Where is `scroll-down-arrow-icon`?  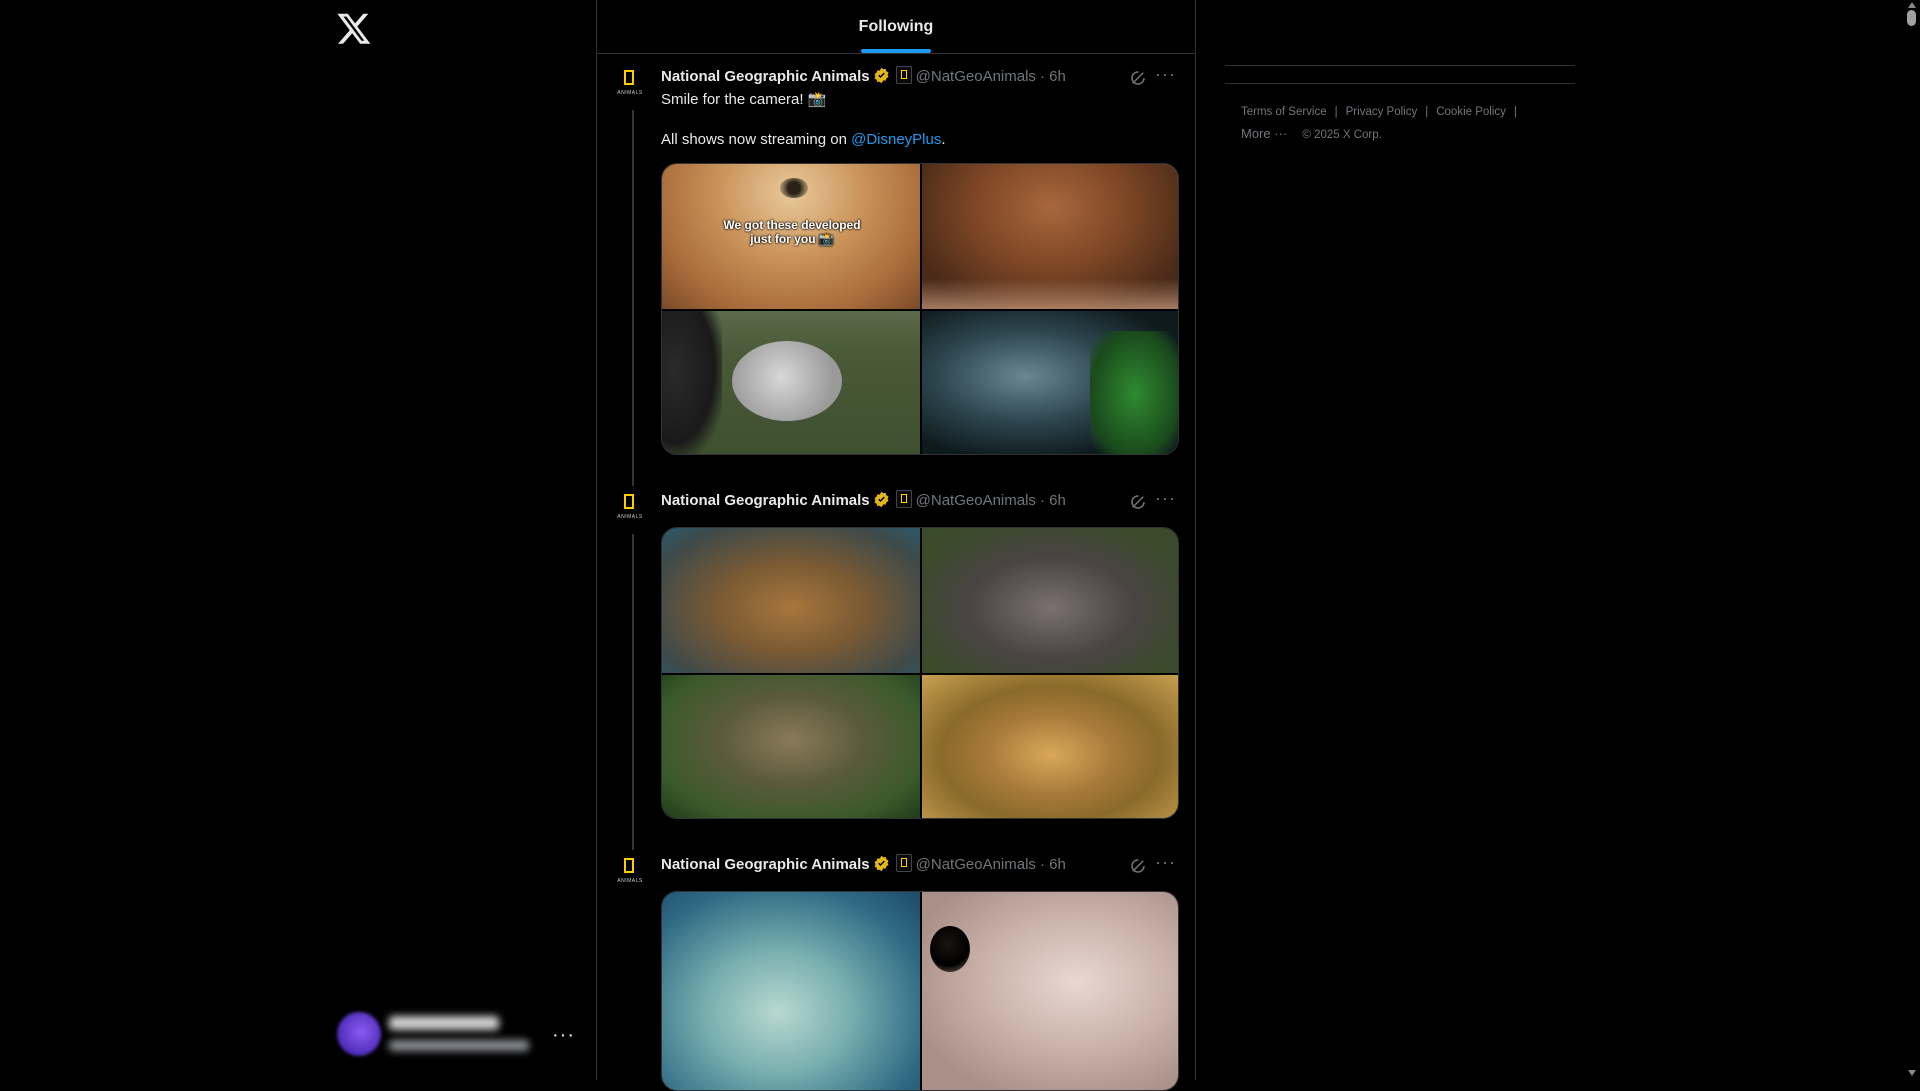
scroll-down-arrow-icon is located at coordinates (1912, 1073).